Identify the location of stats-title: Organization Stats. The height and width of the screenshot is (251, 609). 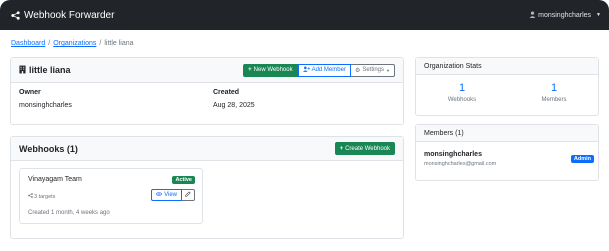
(453, 66).